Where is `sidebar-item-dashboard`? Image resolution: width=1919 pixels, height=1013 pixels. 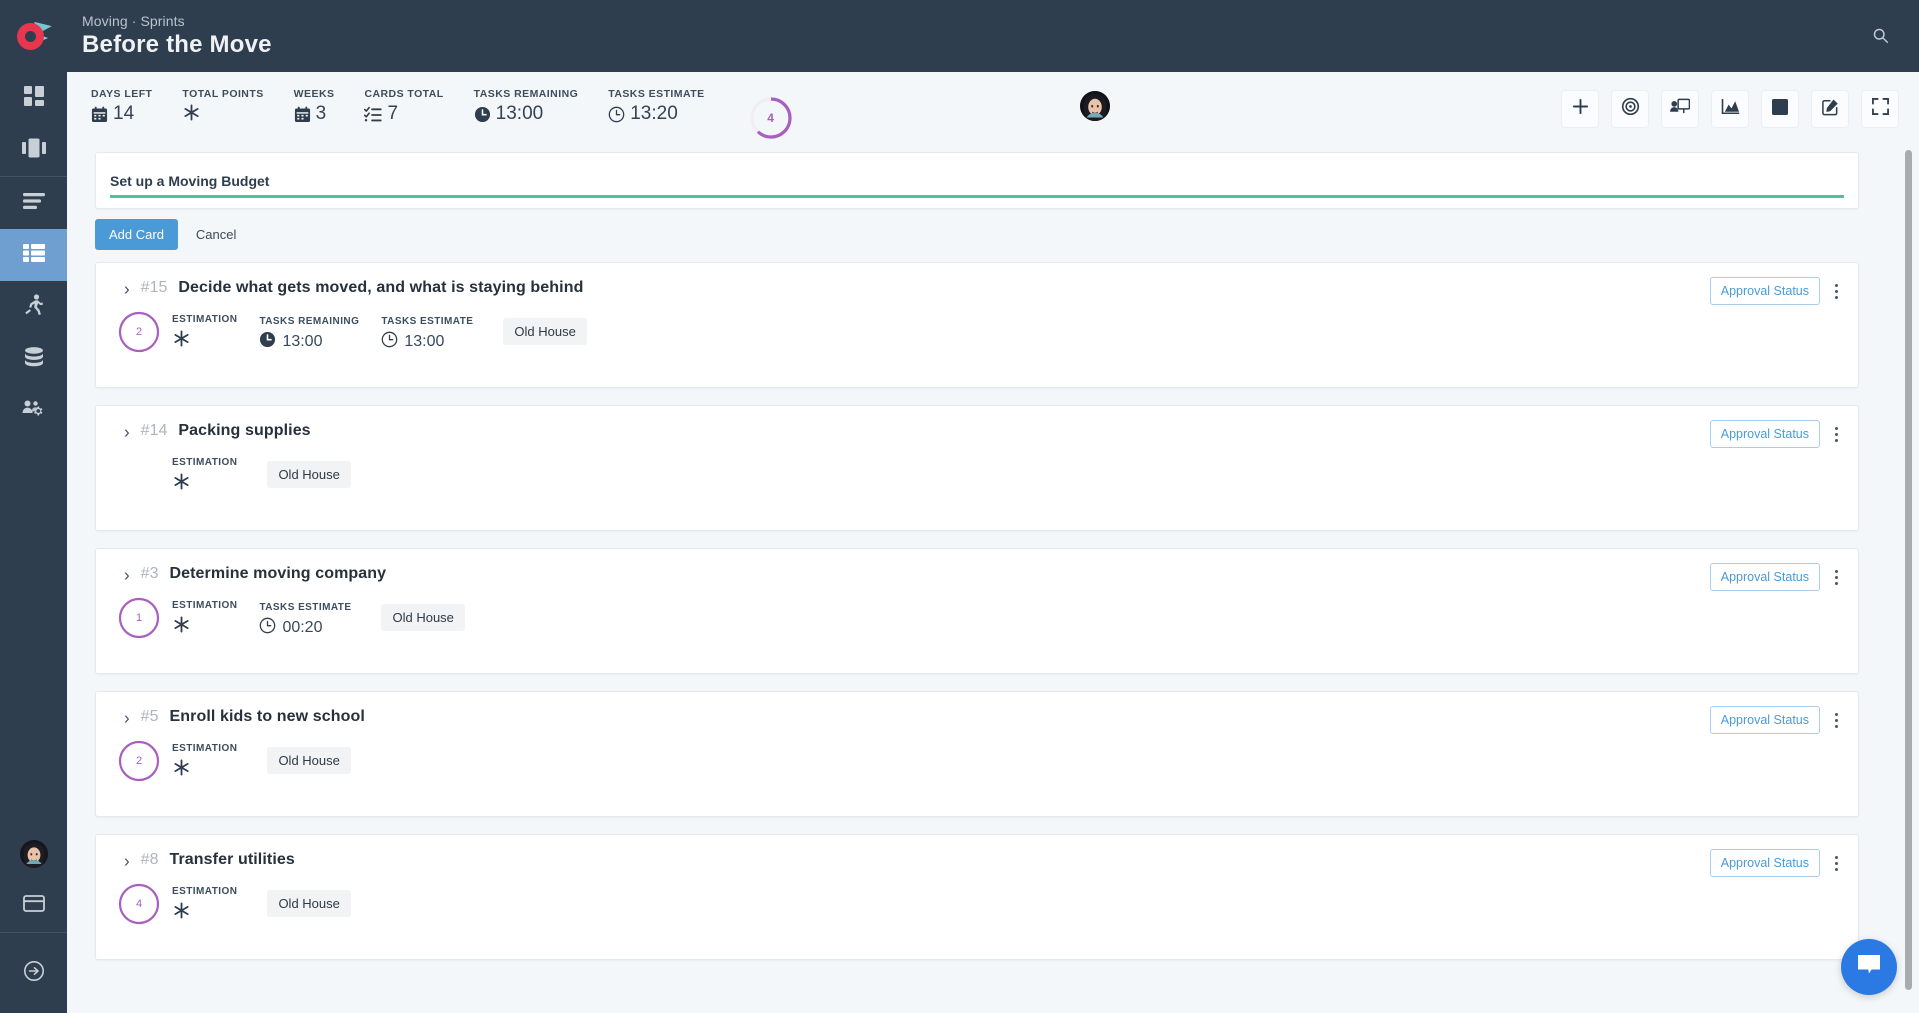
sidebar-item-dashboard is located at coordinates (33, 98).